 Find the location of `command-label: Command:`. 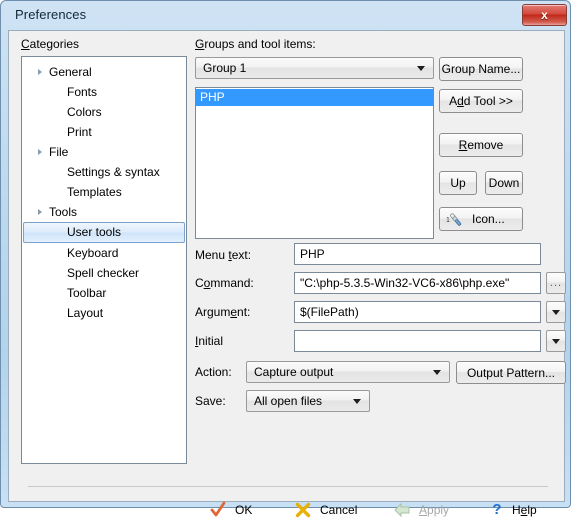

command-label: Command: is located at coordinates (224, 283).